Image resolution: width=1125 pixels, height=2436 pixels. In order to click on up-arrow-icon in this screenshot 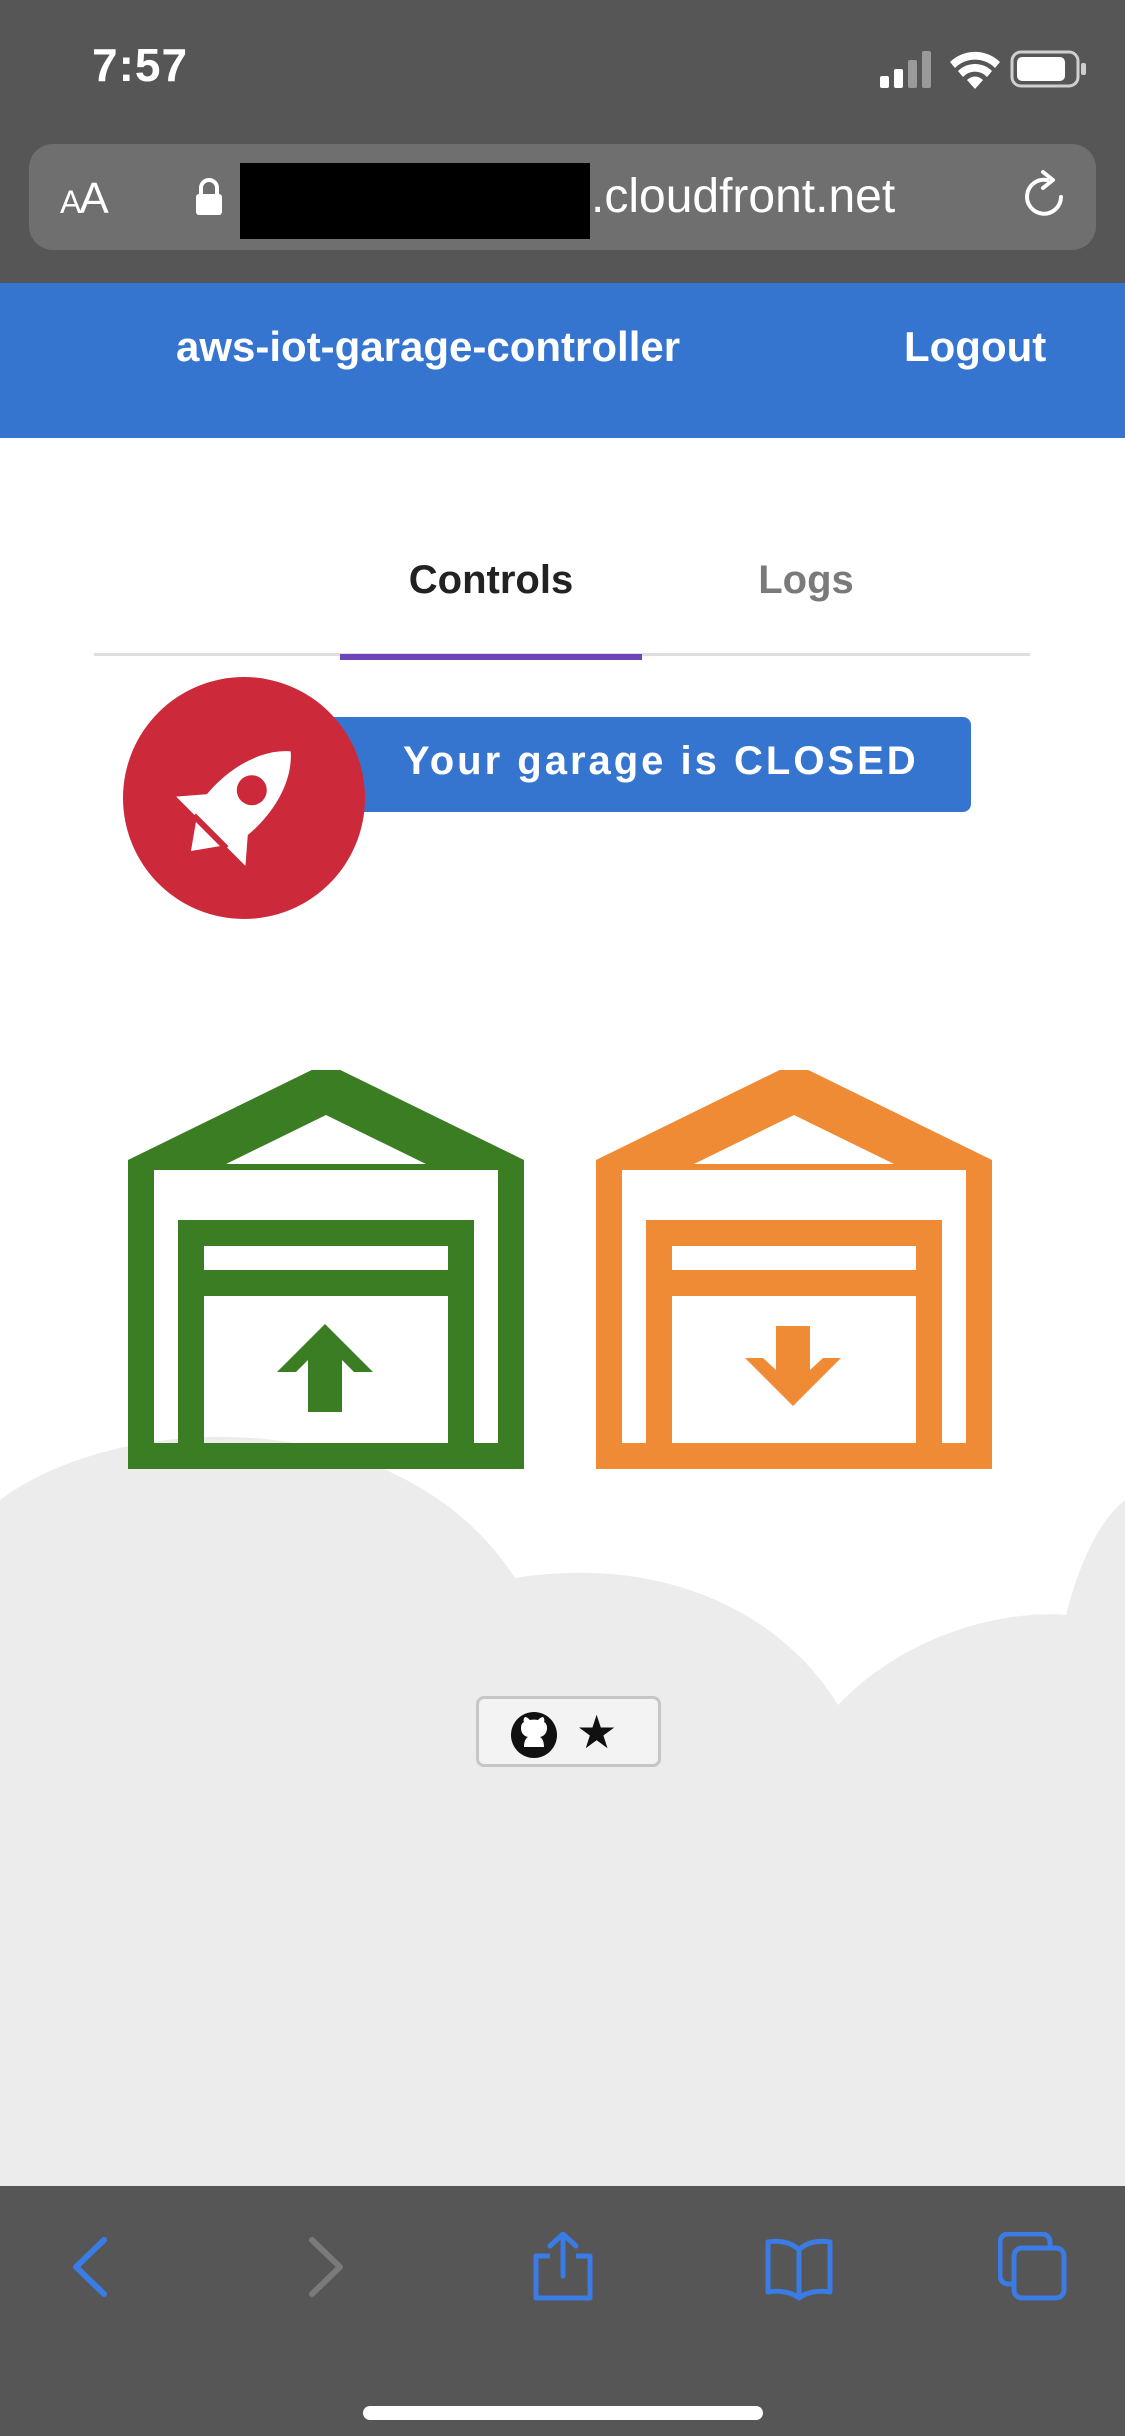, I will do `click(325, 1368)`.